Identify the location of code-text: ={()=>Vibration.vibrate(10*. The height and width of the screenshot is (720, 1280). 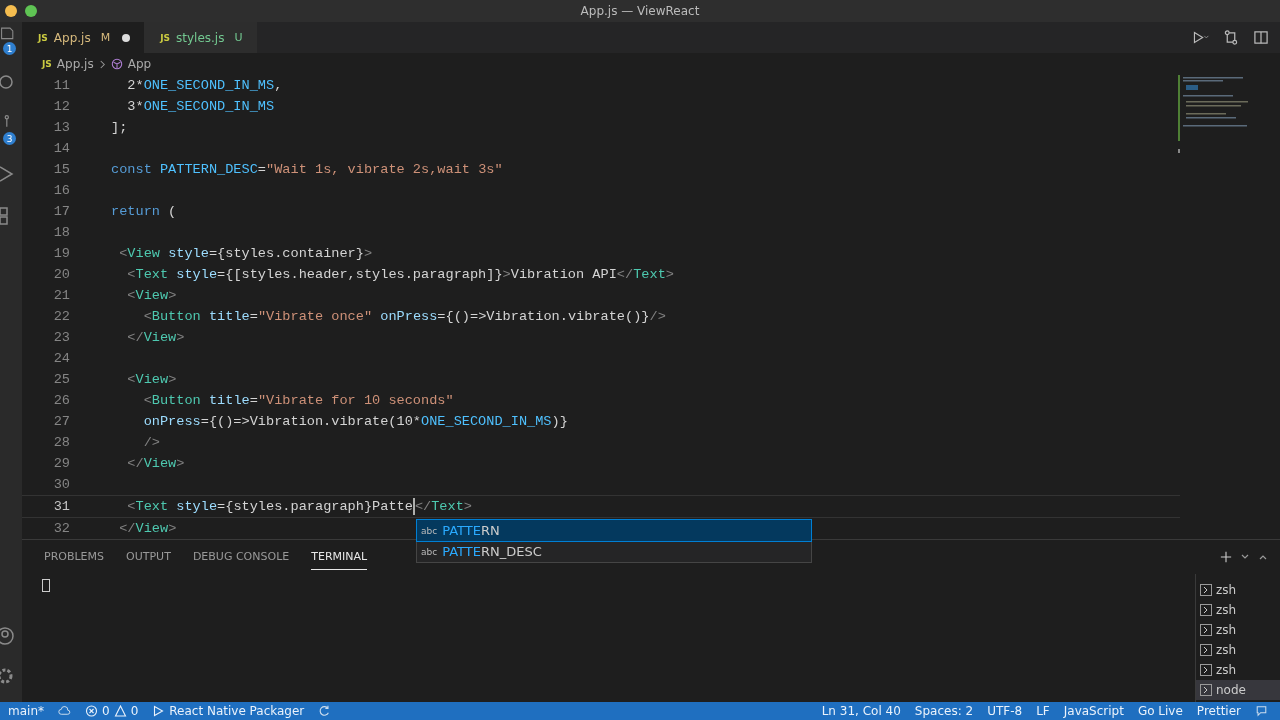
(310, 421).